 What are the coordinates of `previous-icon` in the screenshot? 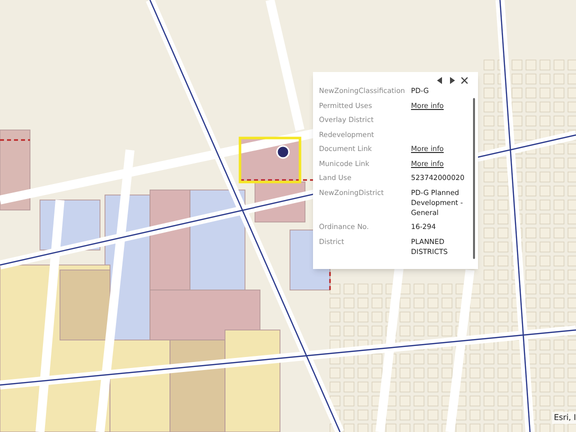 It's located at (440, 80).